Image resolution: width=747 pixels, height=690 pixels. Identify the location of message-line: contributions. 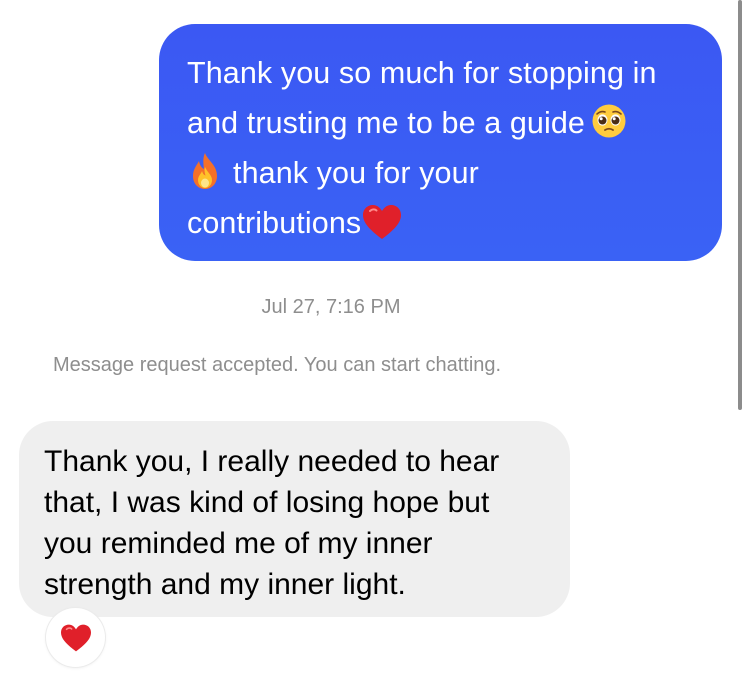
(440, 223).